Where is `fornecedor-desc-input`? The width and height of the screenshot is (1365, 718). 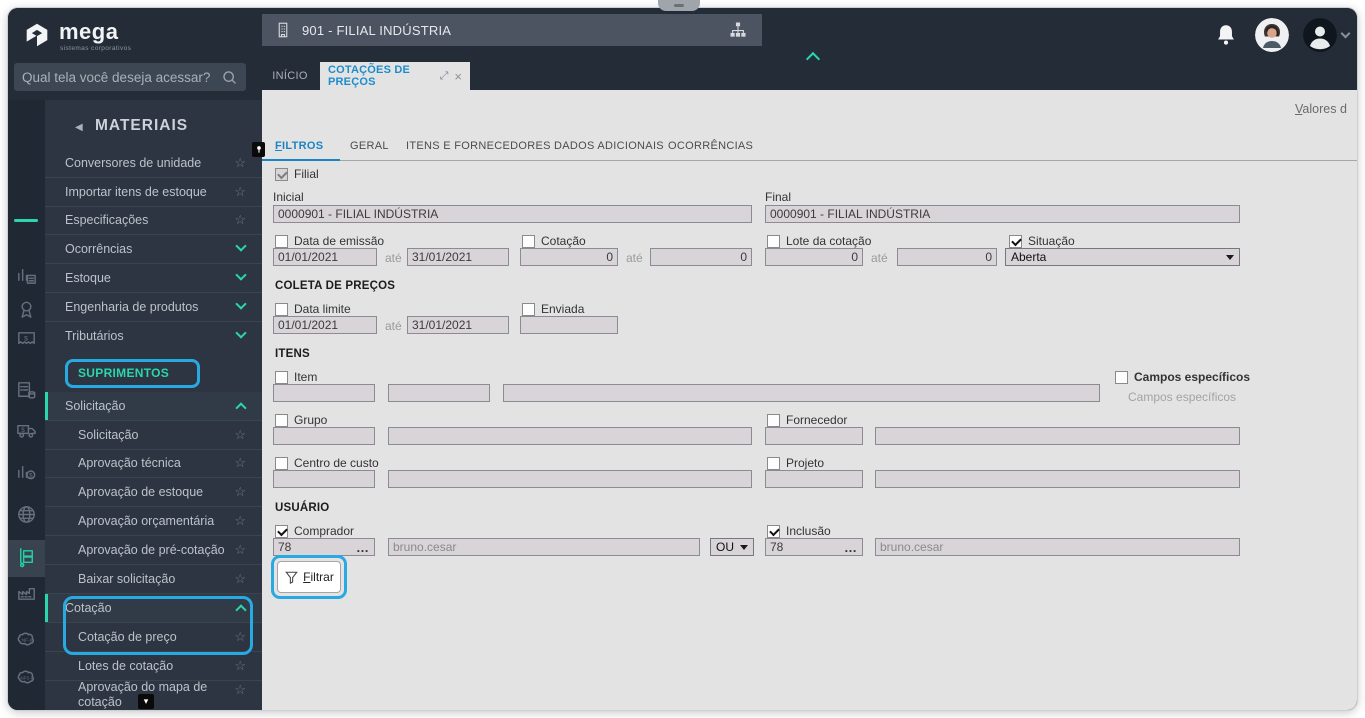
fornecedor-desc-input is located at coordinates (1057, 436).